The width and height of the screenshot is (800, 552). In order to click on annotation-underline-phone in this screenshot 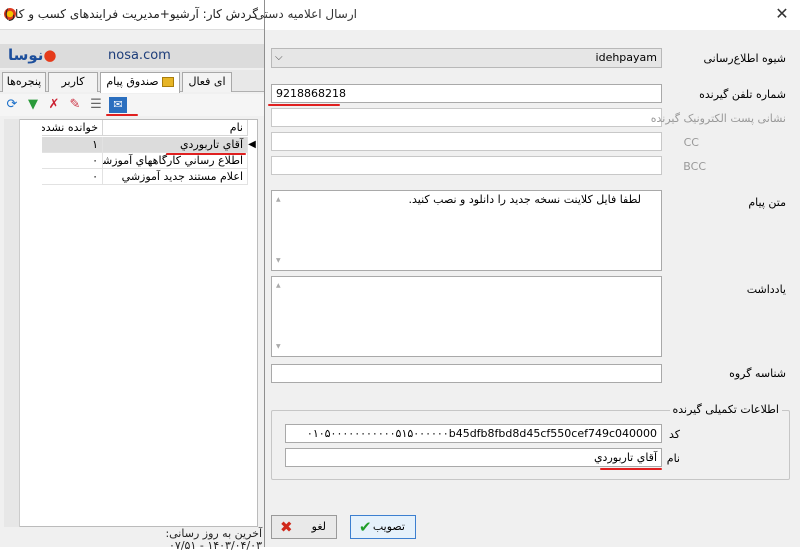, I will do `click(304, 105)`.